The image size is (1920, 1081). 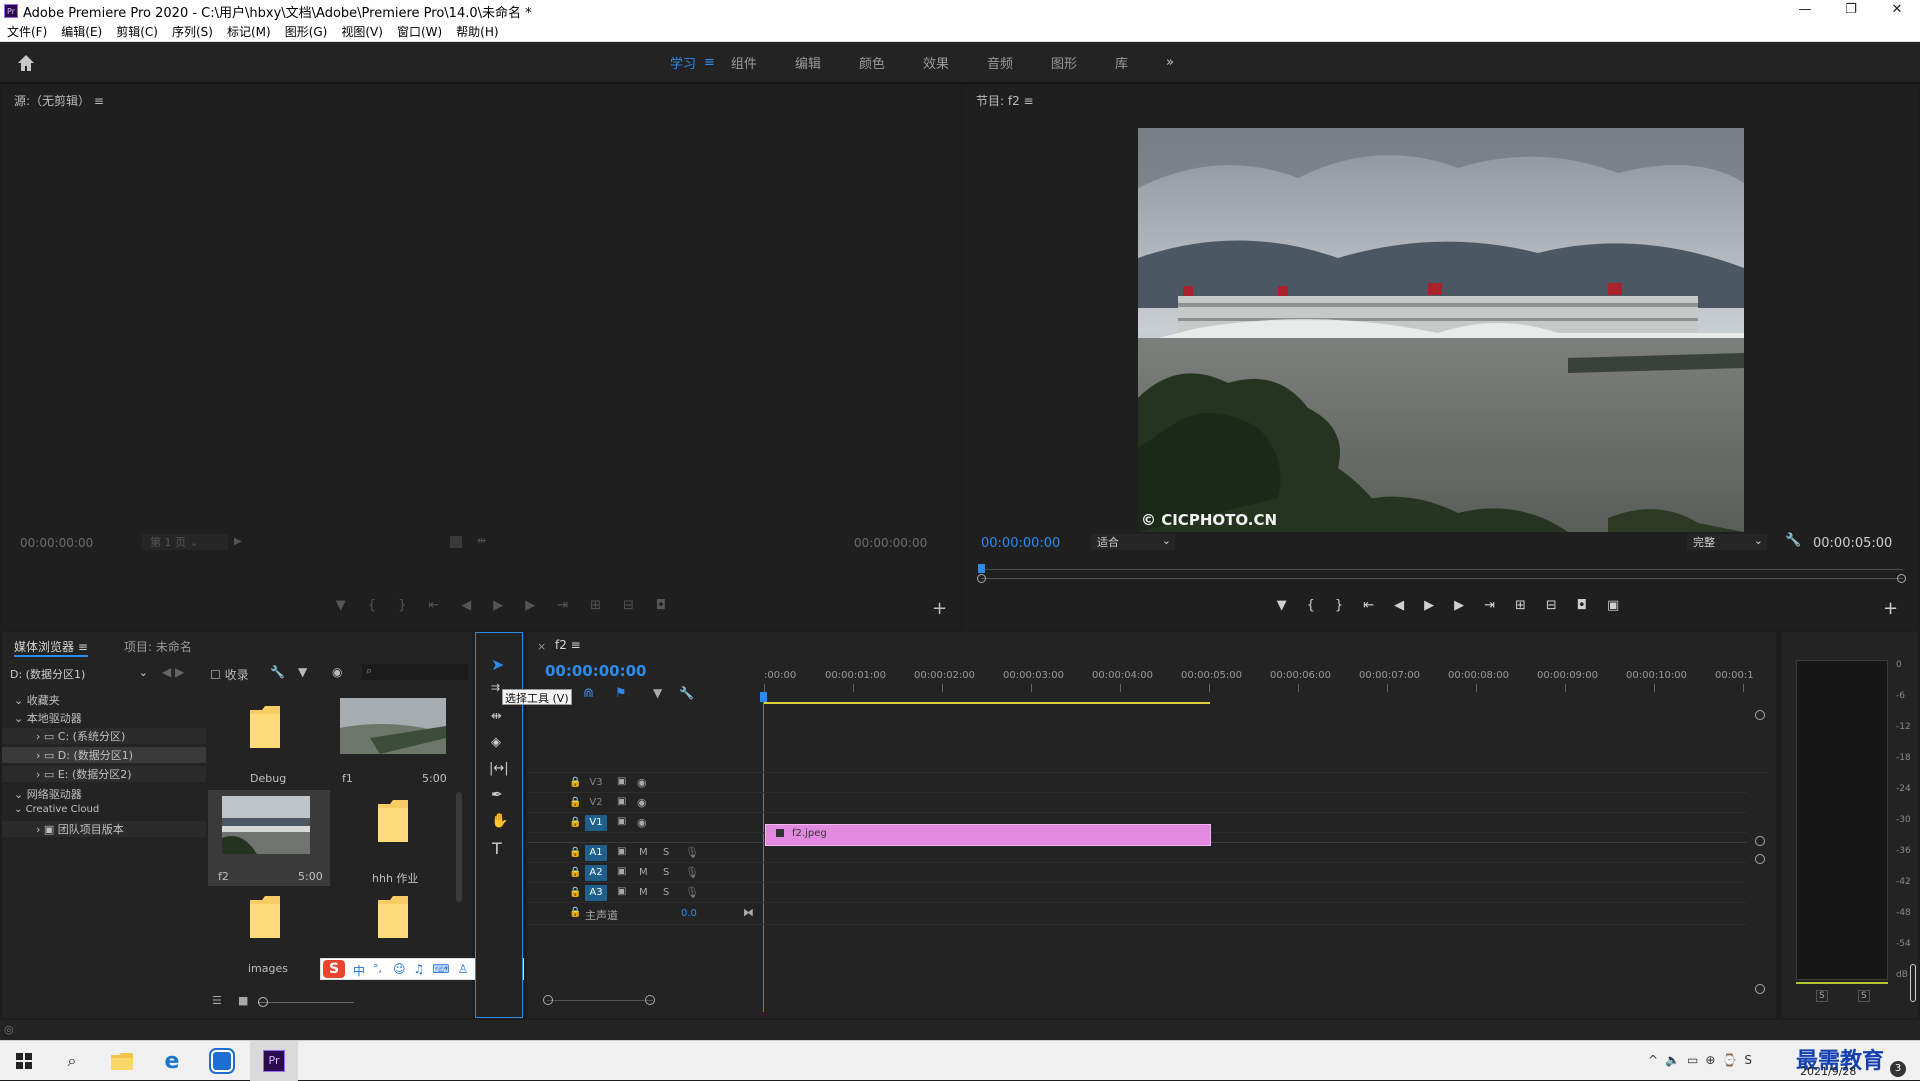 I want to click on search-icon: ⌕, so click(x=72, y=1061).